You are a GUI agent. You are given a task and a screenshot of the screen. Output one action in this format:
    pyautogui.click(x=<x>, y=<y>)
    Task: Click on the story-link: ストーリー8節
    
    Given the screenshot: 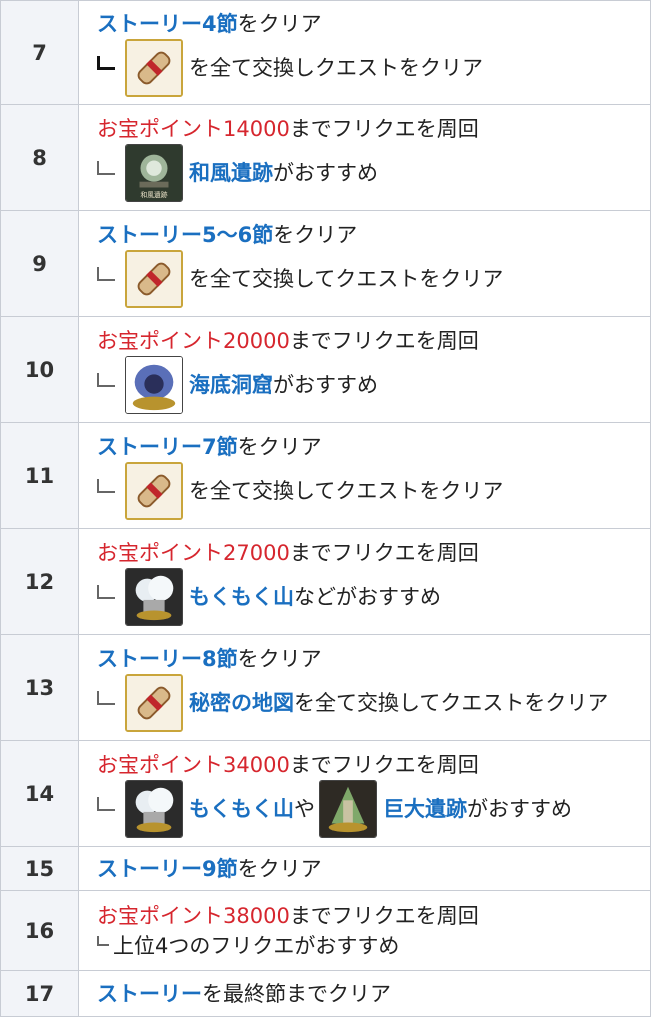 What is the action you would take?
    pyautogui.click(x=167, y=659)
    